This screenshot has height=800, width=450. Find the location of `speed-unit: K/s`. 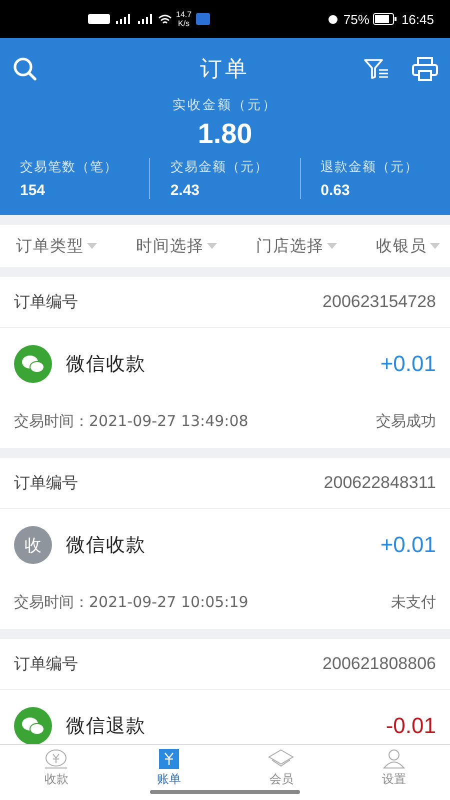

speed-unit: K/s is located at coordinates (184, 23).